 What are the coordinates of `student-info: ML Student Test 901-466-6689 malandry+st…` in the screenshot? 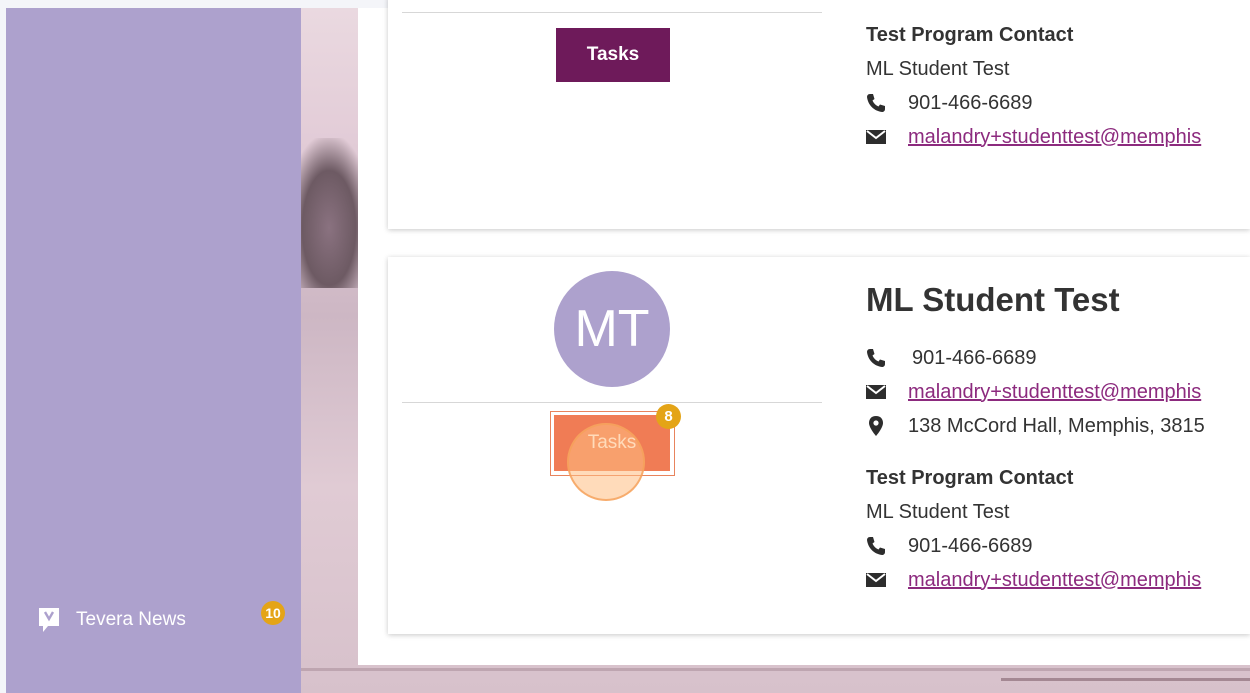 It's located at (1035, 439).